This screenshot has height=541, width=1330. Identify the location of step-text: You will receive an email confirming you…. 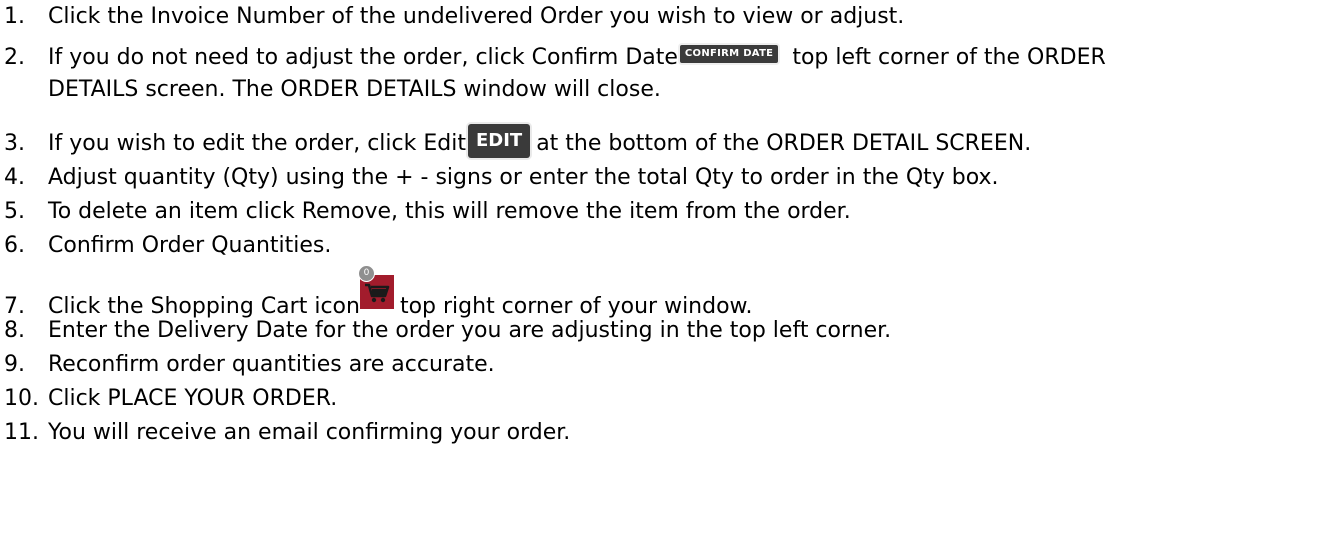
(309, 432).